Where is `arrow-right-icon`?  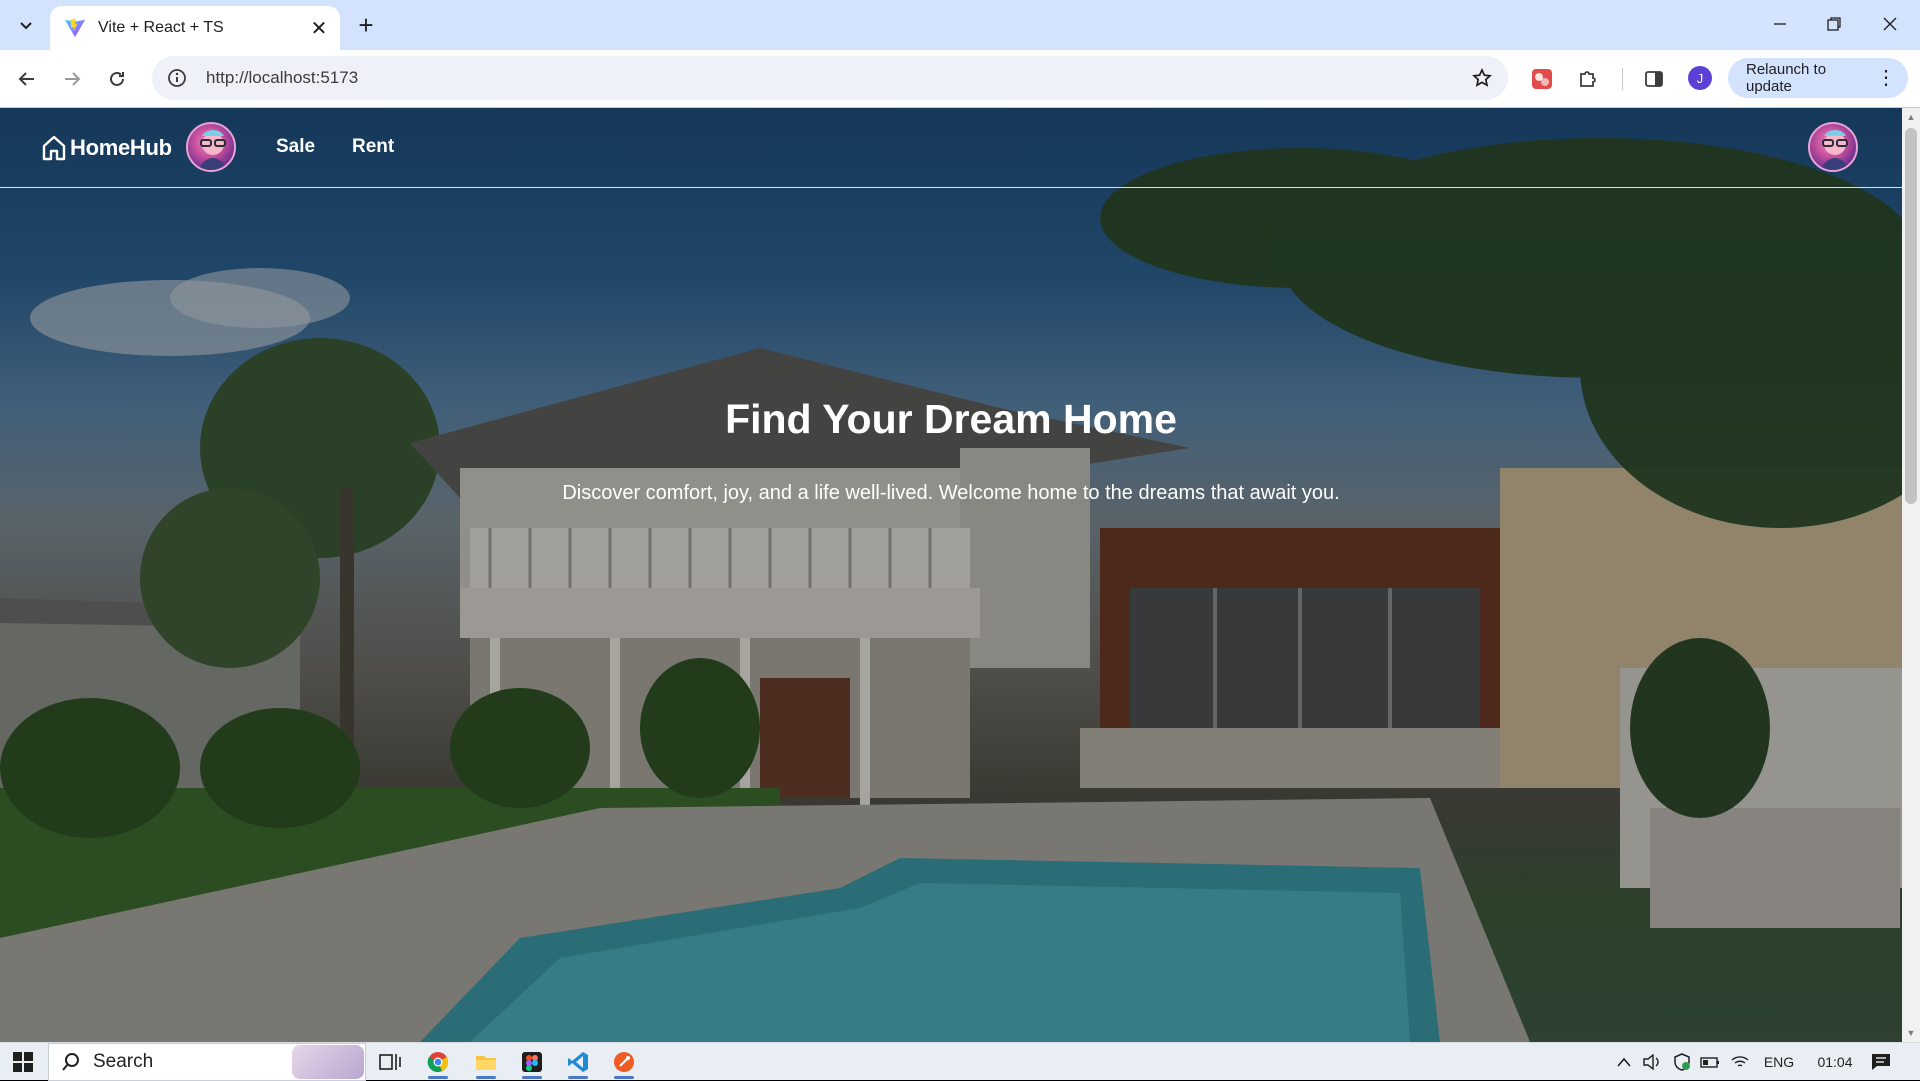 arrow-right-icon is located at coordinates (73, 79).